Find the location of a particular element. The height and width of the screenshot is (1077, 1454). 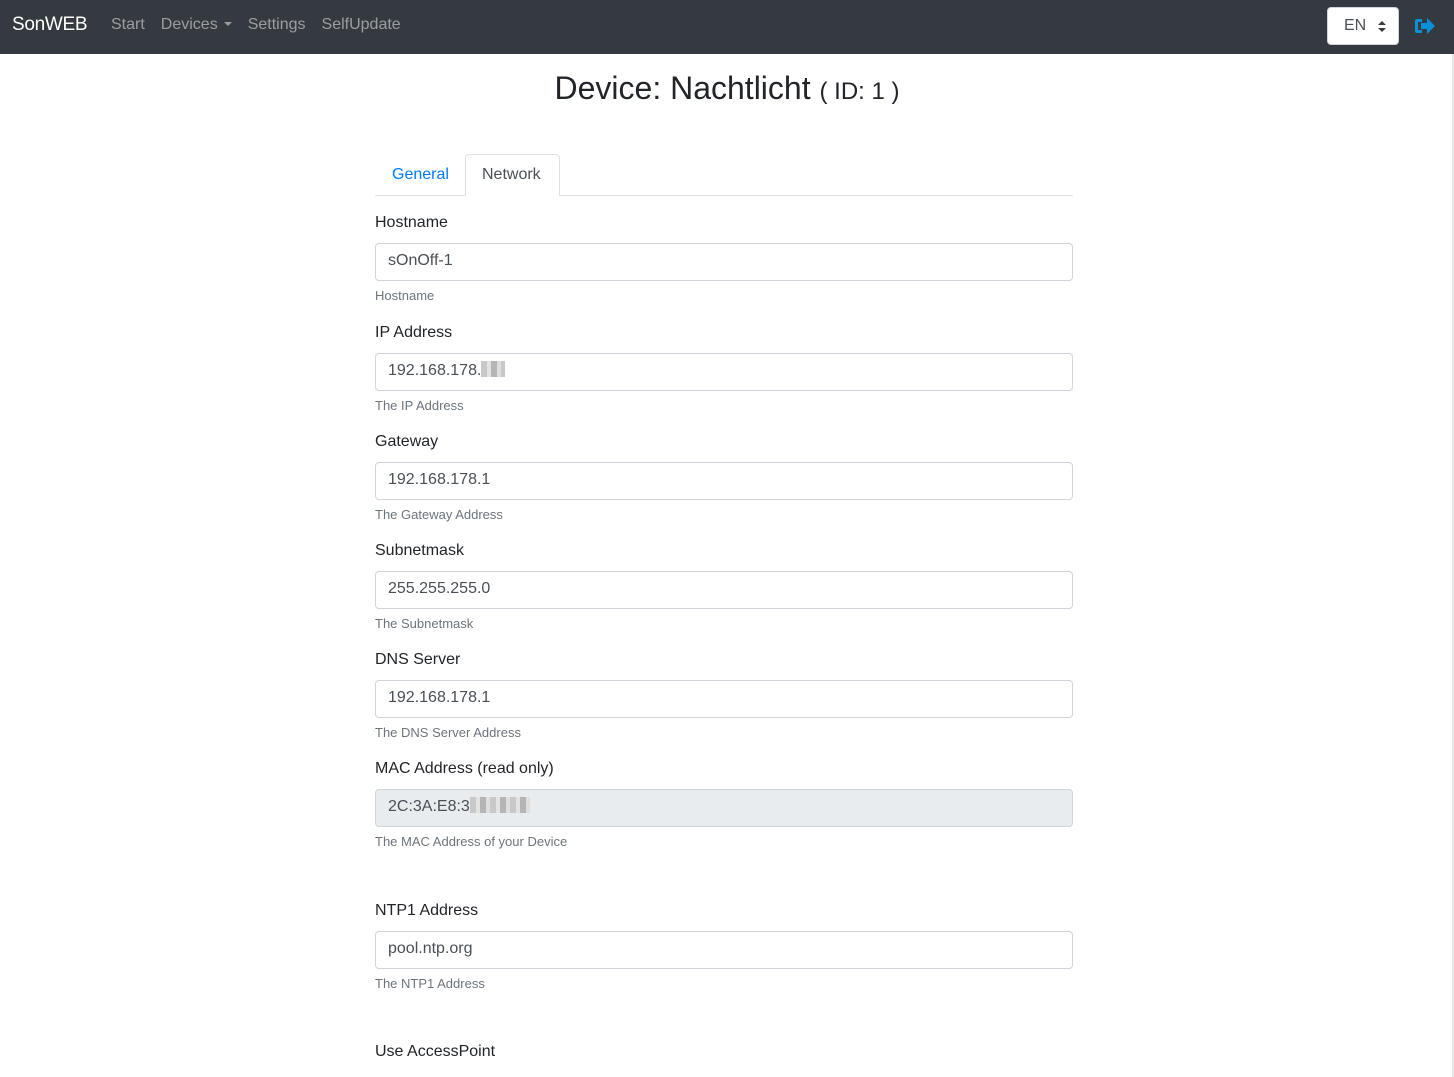

accesspoint-label: Use AccessPoint is located at coordinates (435, 1051).